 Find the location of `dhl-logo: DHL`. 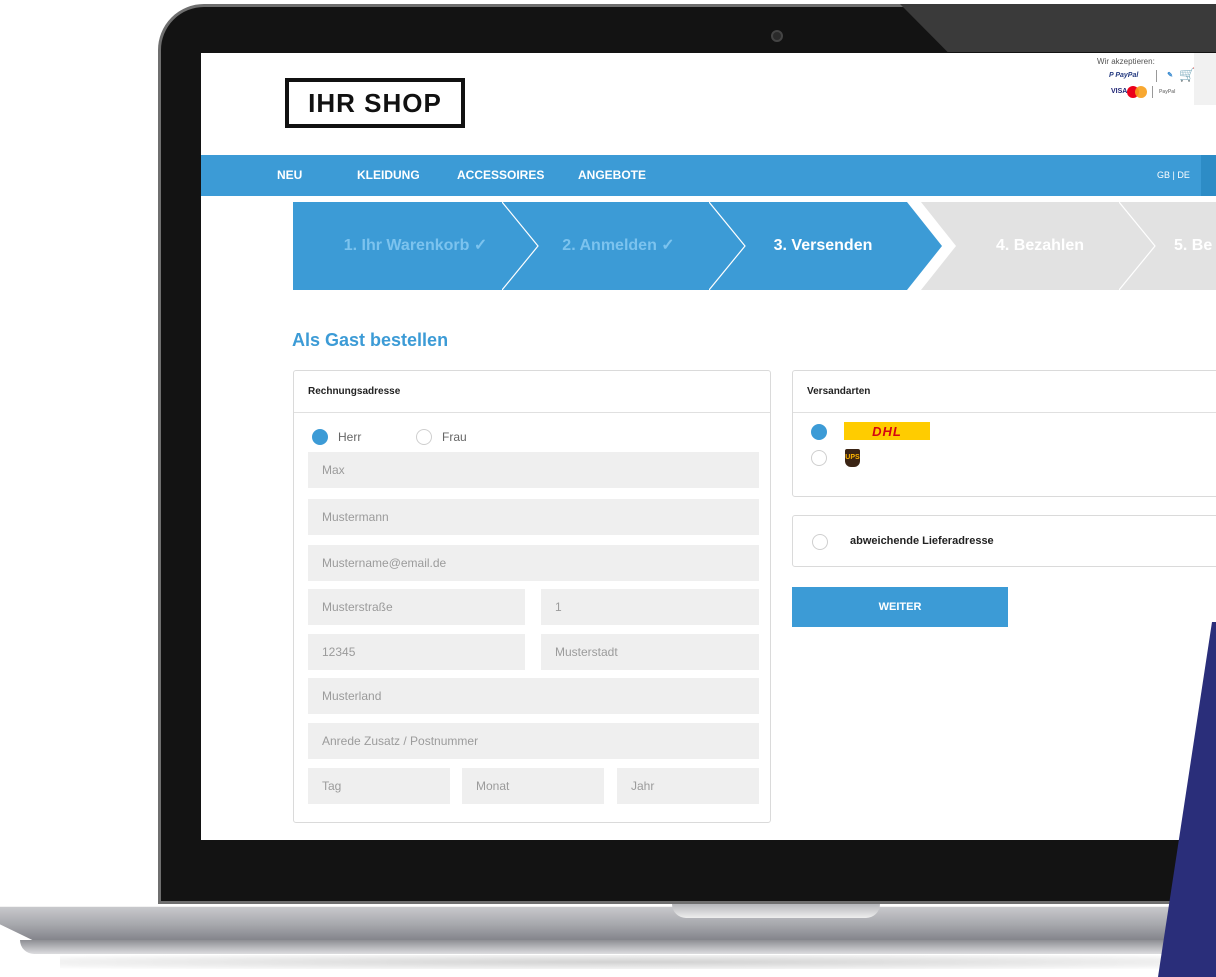

dhl-logo: DHL is located at coordinates (887, 431).